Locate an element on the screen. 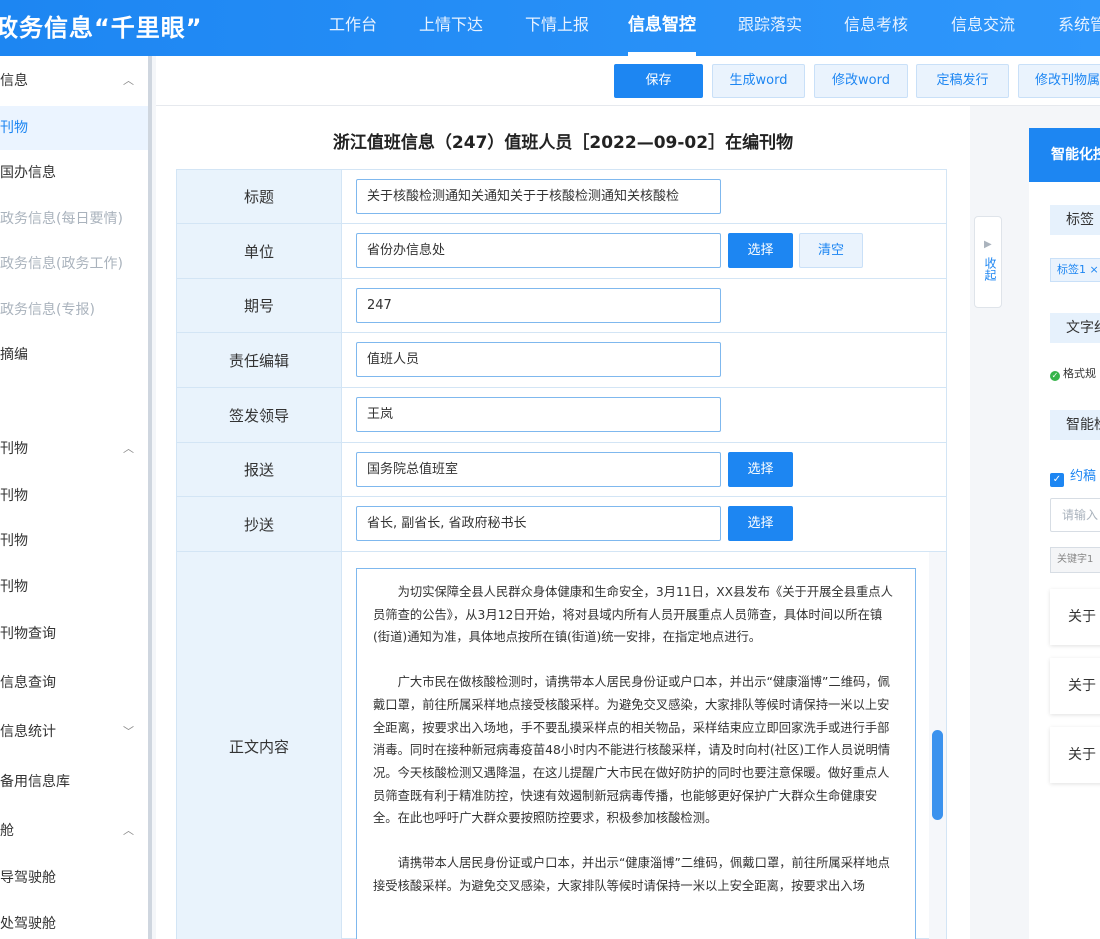 This screenshot has width=1100, height=939. generate-word-button: 生成word is located at coordinates (758, 81).